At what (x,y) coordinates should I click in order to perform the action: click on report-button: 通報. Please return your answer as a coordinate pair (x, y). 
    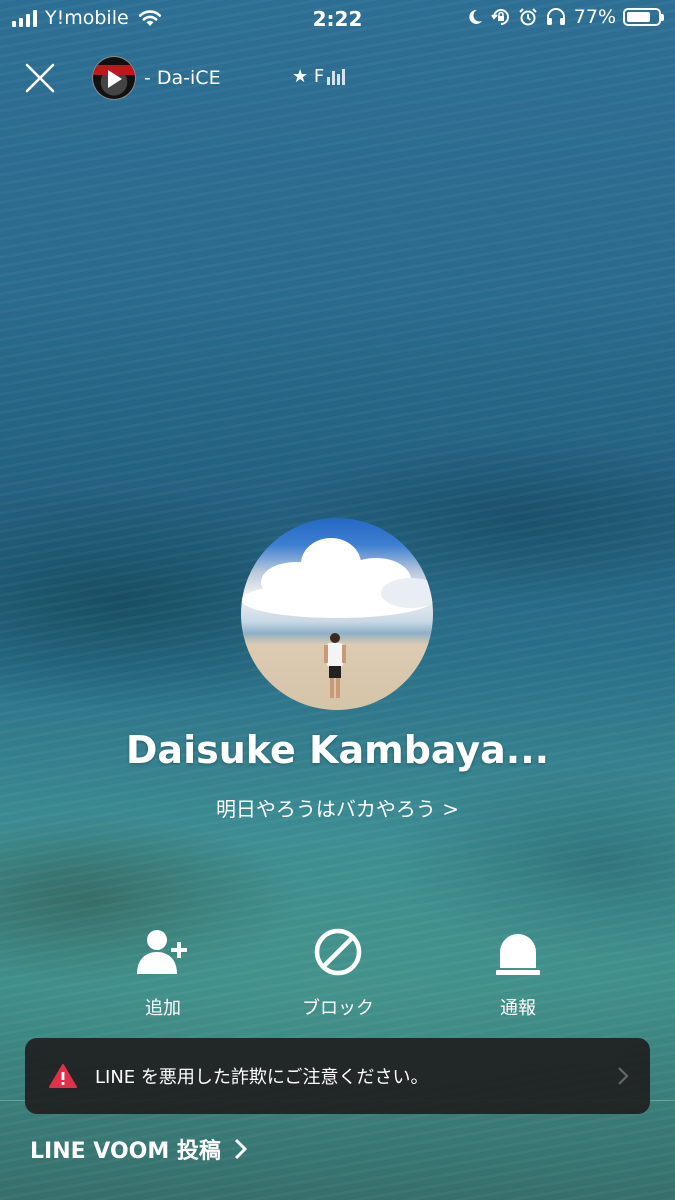
    Looking at the image, I should click on (518, 973).